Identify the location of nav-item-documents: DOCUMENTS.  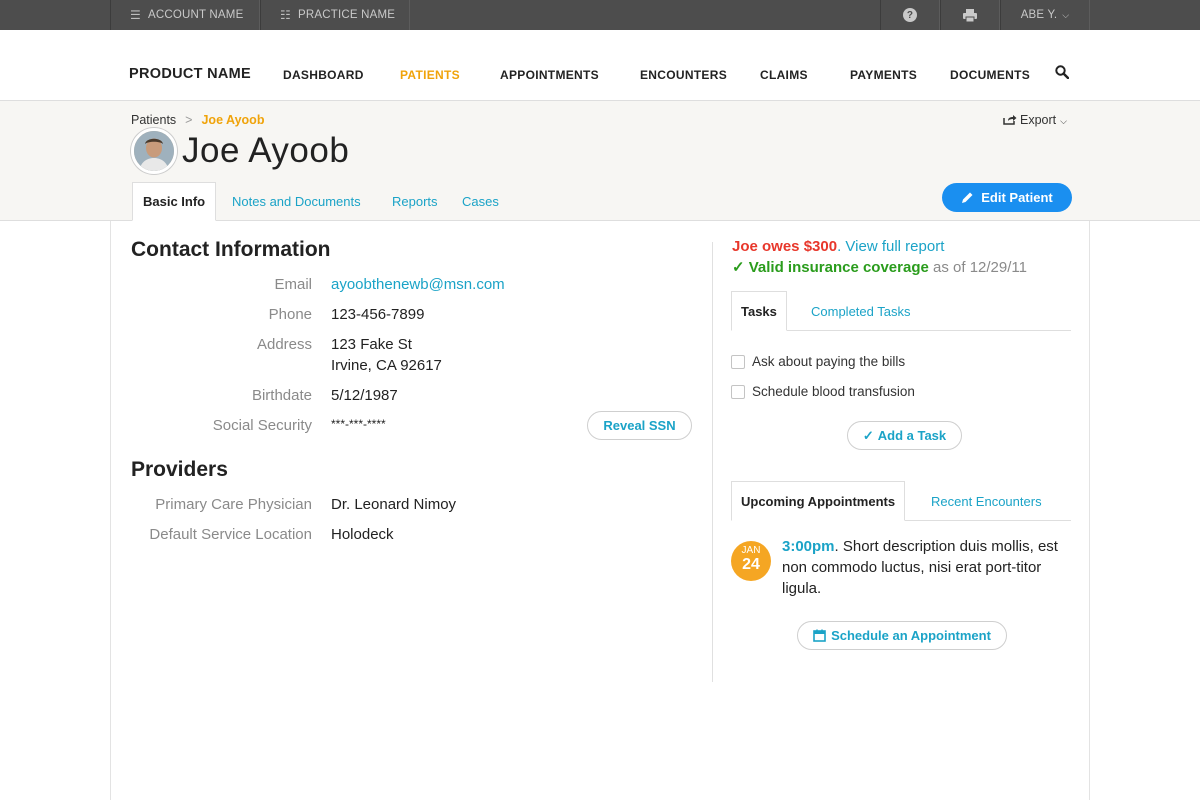
(990, 75).